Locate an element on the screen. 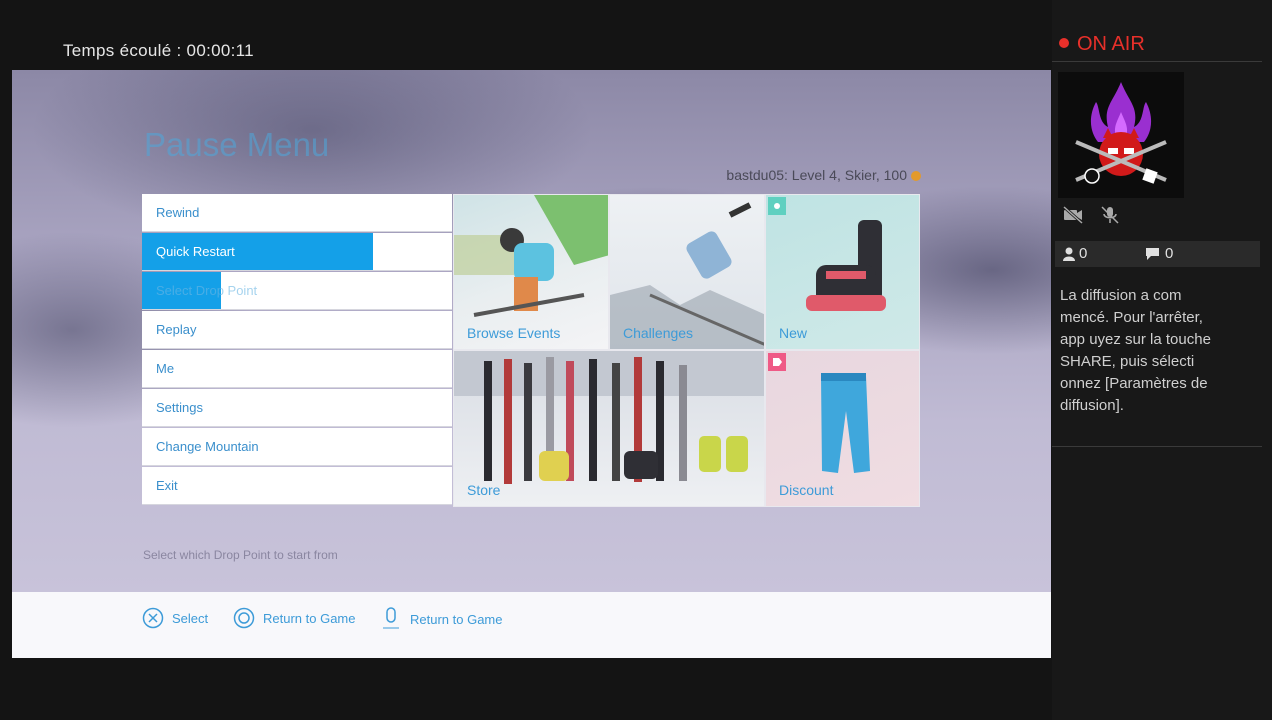 The height and width of the screenshot is (720, 1272). hint-text: Select which Drop Point to start from is located at coordinates (240, 555).